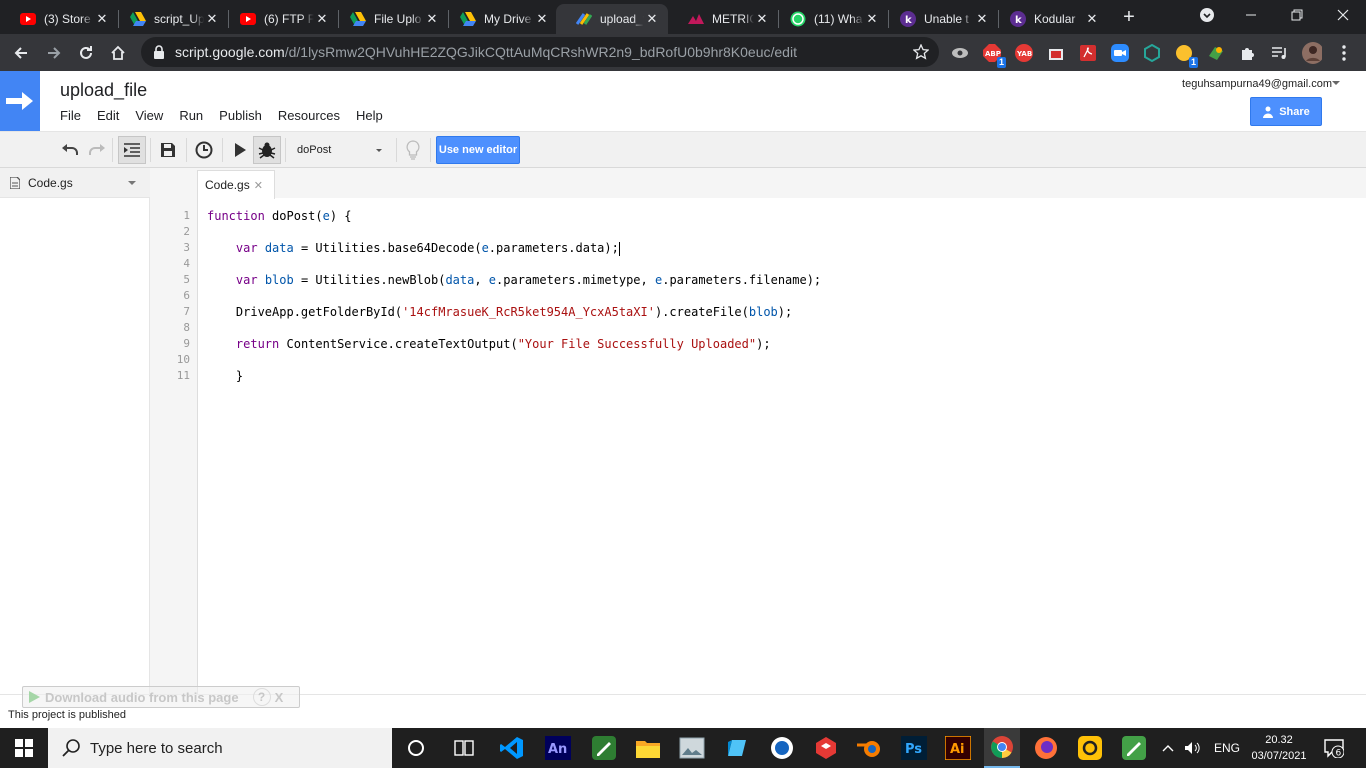 The image size is (1366, 768). I want to click on apps-script-logo, so click(20, 101).